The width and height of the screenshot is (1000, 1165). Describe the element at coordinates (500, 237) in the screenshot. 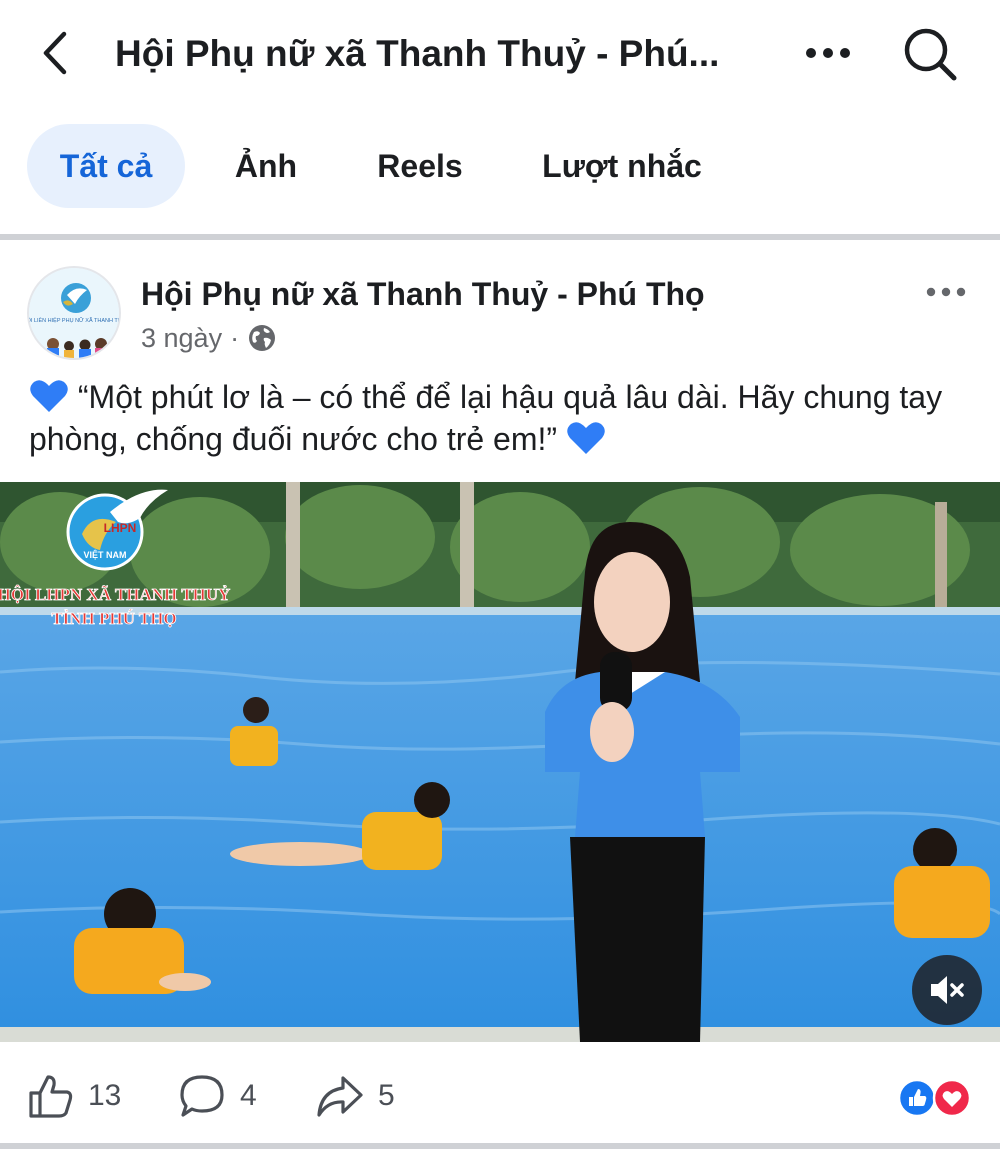

I see `section-divider` at that location.